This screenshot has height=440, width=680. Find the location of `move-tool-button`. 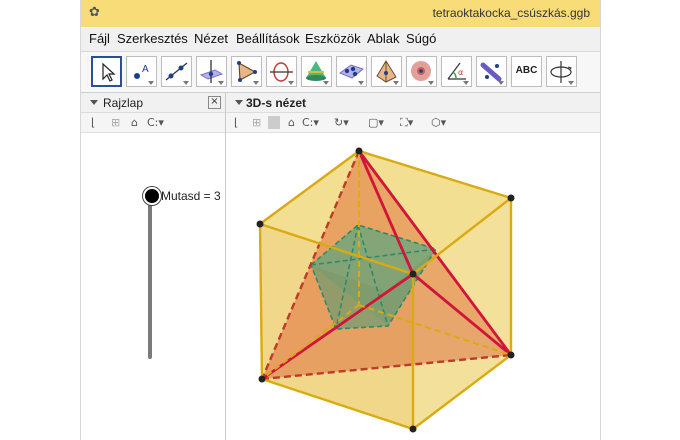

move-tool-button is located at coordinates (106, 71).